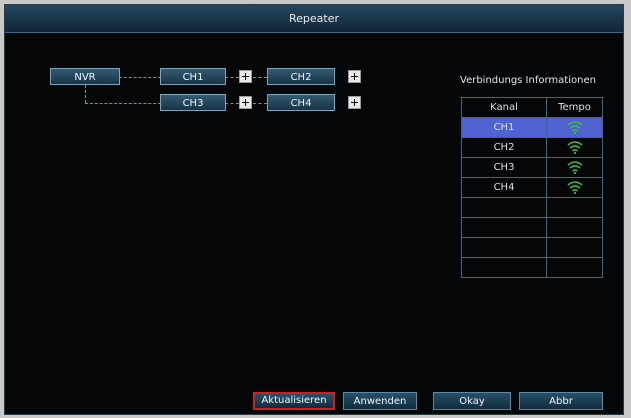 Image resolution: width=631 pixels, height=418 pixels. Describe the element at coordinates (504, 127) in the screenshot. I see `channel-cell: CH1` at that location.